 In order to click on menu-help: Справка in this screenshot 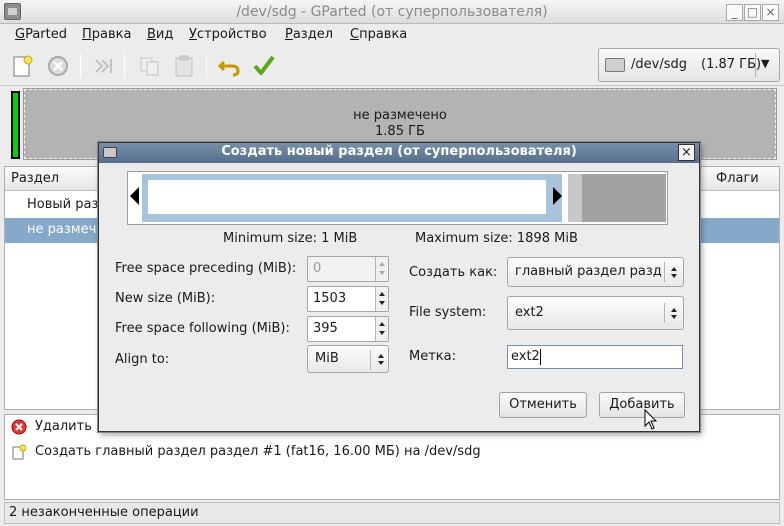, I will do `click(378, 34)`.